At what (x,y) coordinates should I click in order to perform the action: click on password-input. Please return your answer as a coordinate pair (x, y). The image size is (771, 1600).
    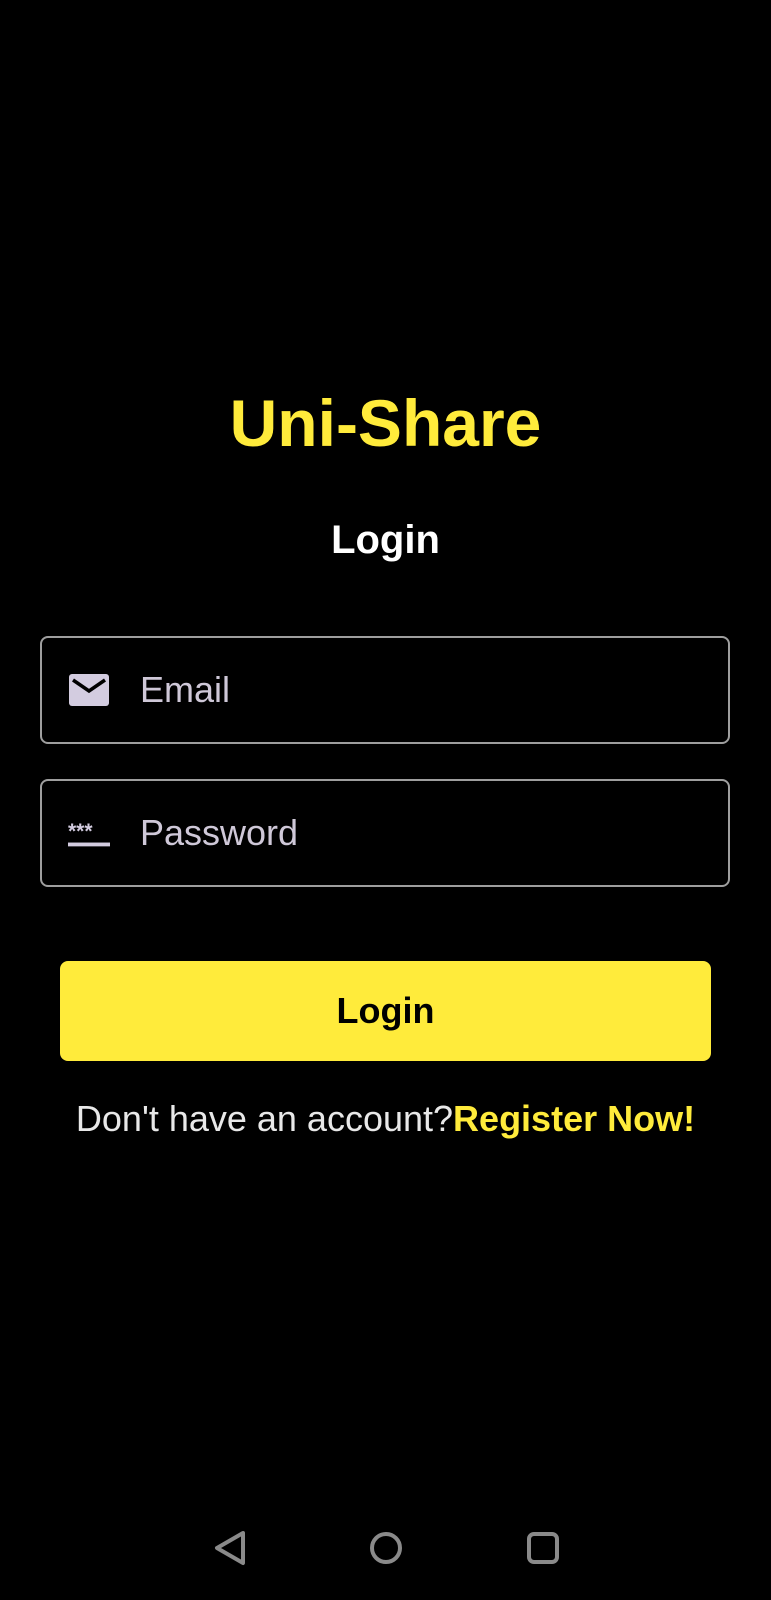
    Looking at the image, I should click on (433, 833).